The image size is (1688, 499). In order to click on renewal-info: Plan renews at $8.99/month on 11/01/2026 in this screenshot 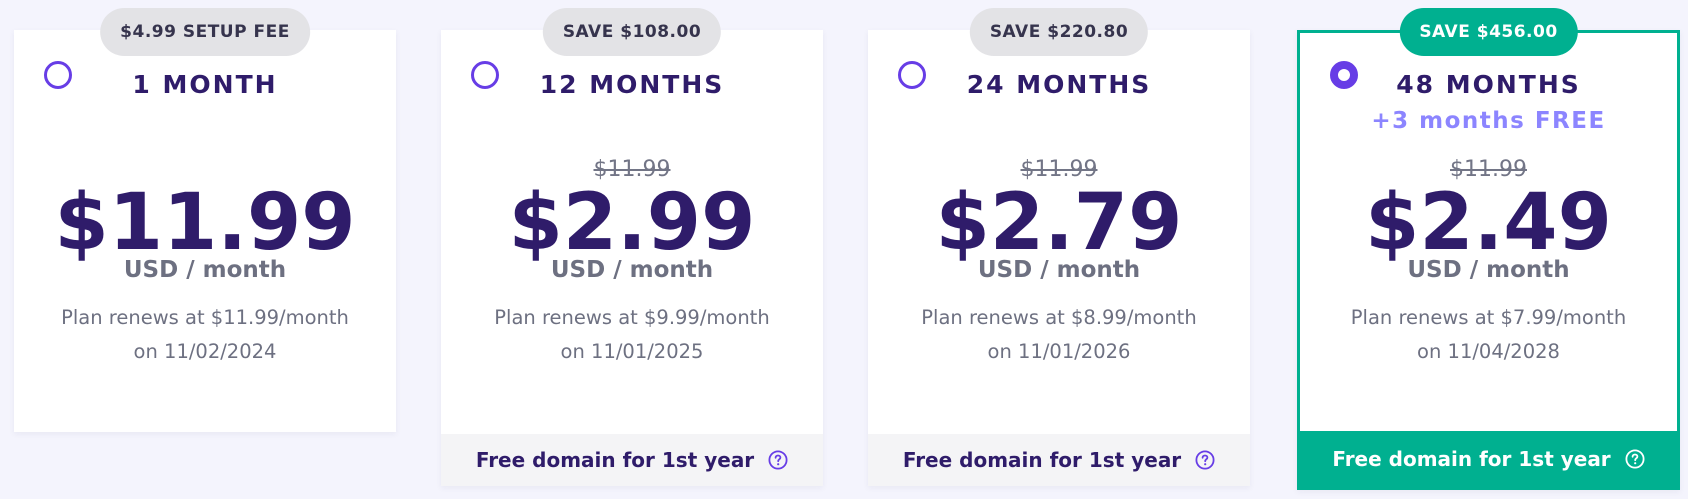, I will do `click(1059, 335)`.